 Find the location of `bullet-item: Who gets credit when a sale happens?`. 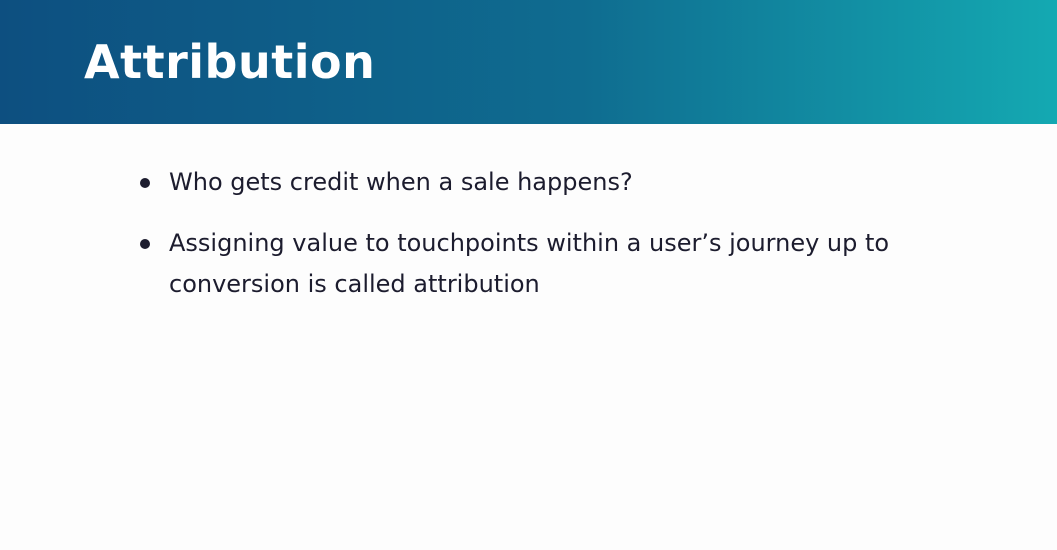

bullet-item: Who gets credit when a sale happens? is located at coordinates (575, 182).